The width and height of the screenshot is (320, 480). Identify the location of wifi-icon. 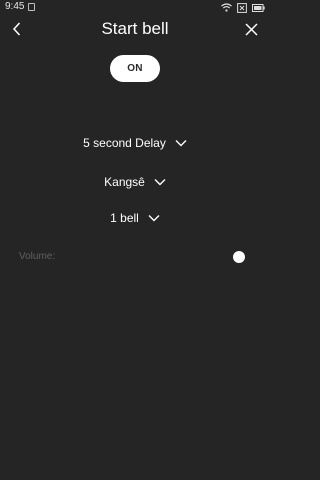
(226, 7).